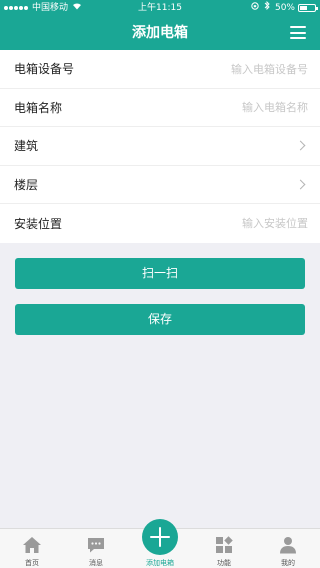 This screenshot has width=320, height=568. I want to click on hamburger-menu-icon, so click(298, 32).